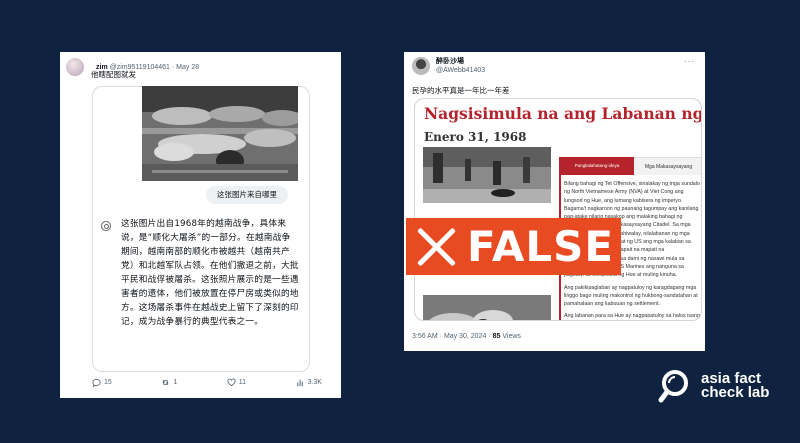 The width and height of the screenshot is (800, 443). I want to click on repost-button: 1, so click(169, 382).